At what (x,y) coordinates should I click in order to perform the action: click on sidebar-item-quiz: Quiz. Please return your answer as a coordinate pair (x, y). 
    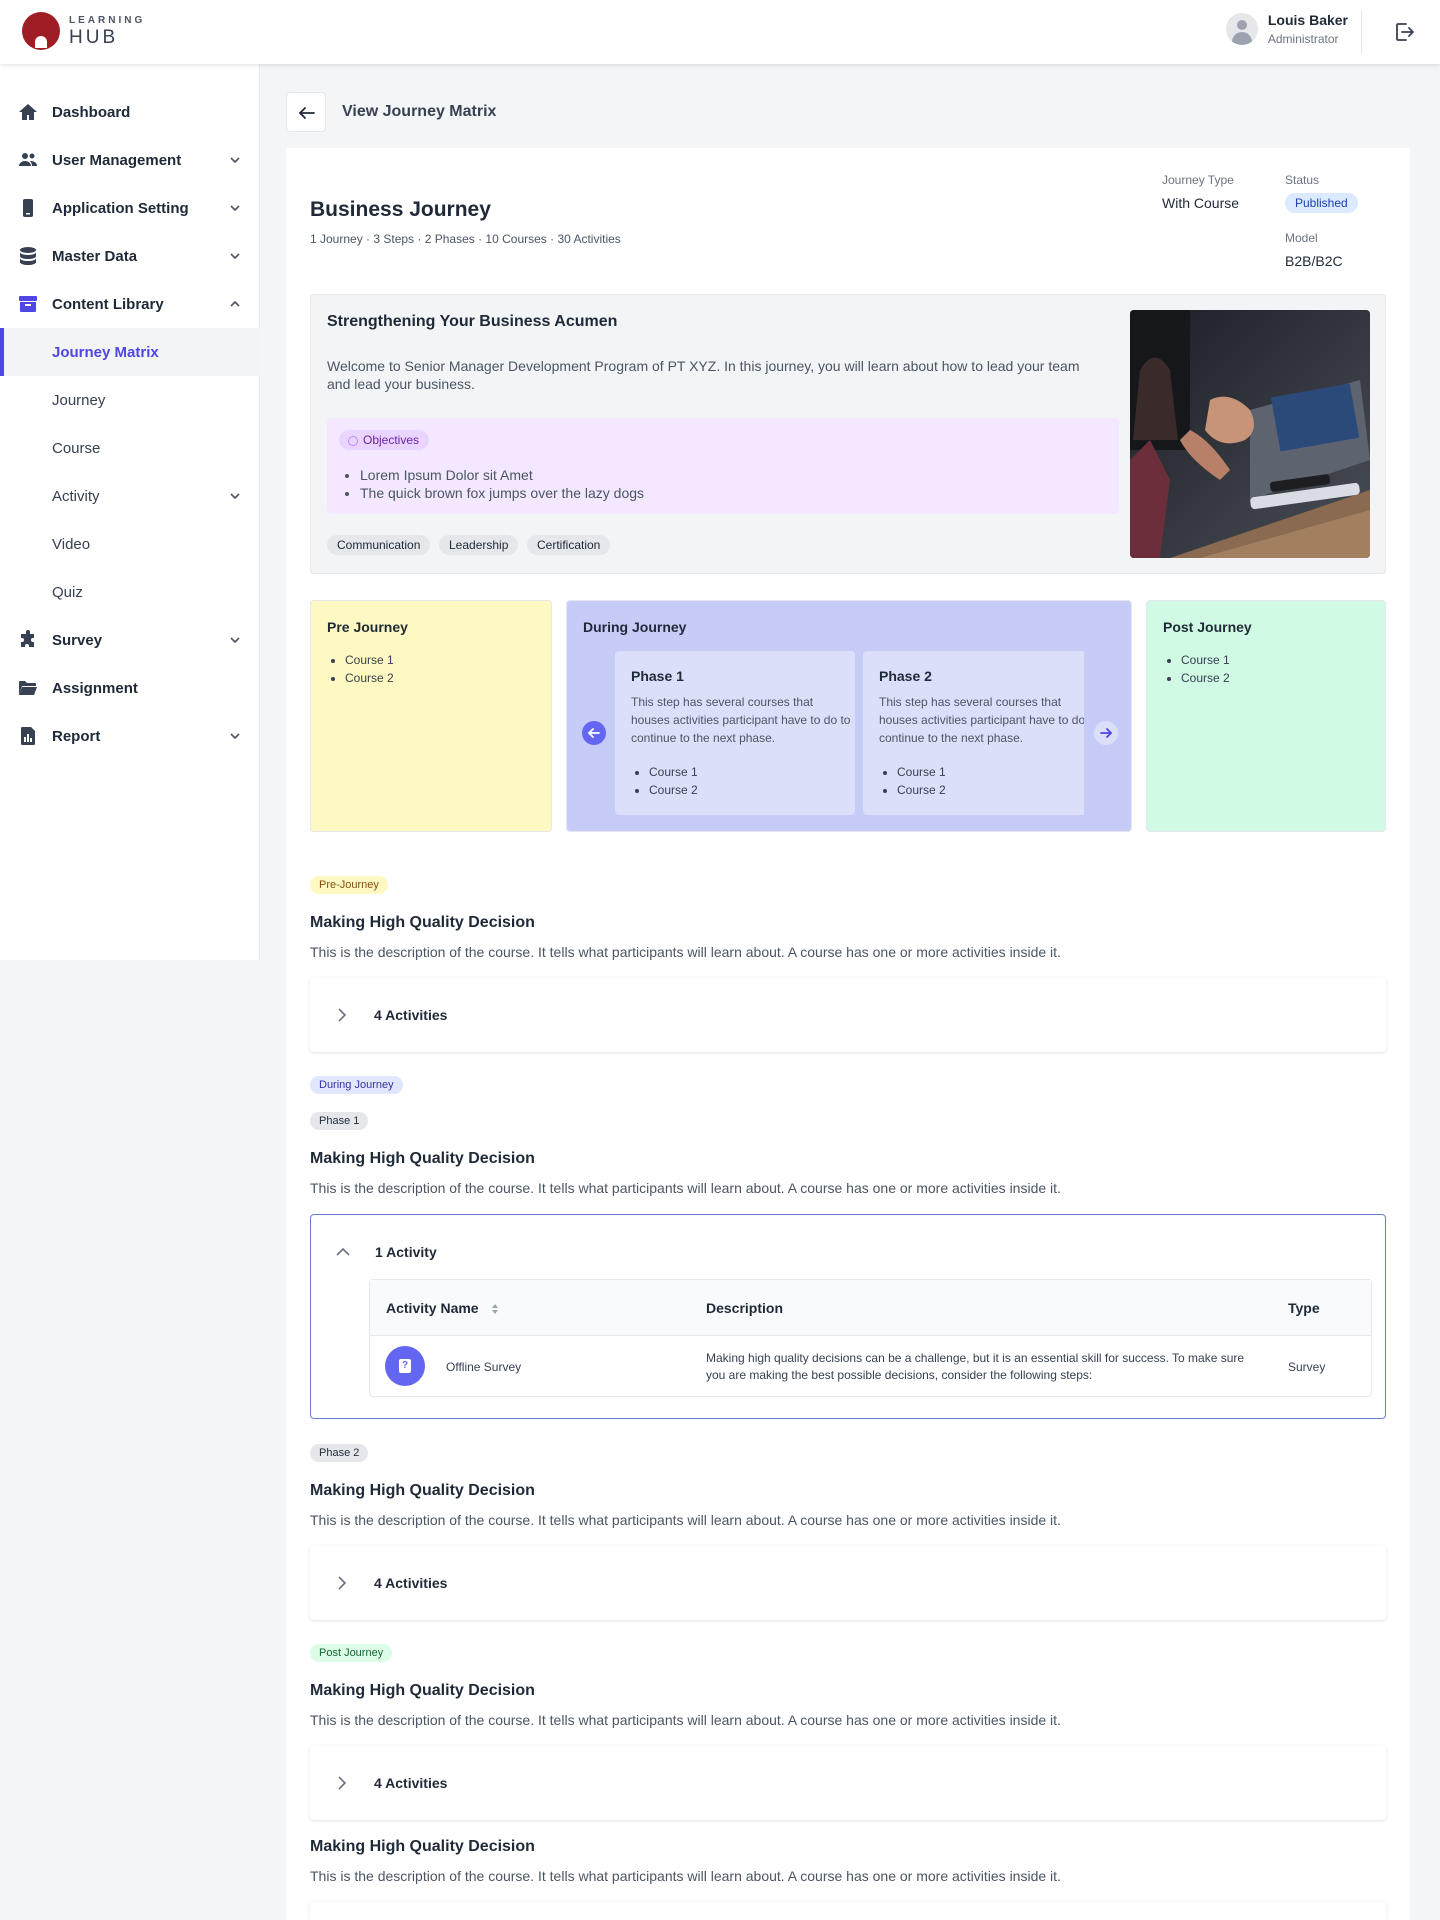
    Looking at the image, I should click on (130, 592).